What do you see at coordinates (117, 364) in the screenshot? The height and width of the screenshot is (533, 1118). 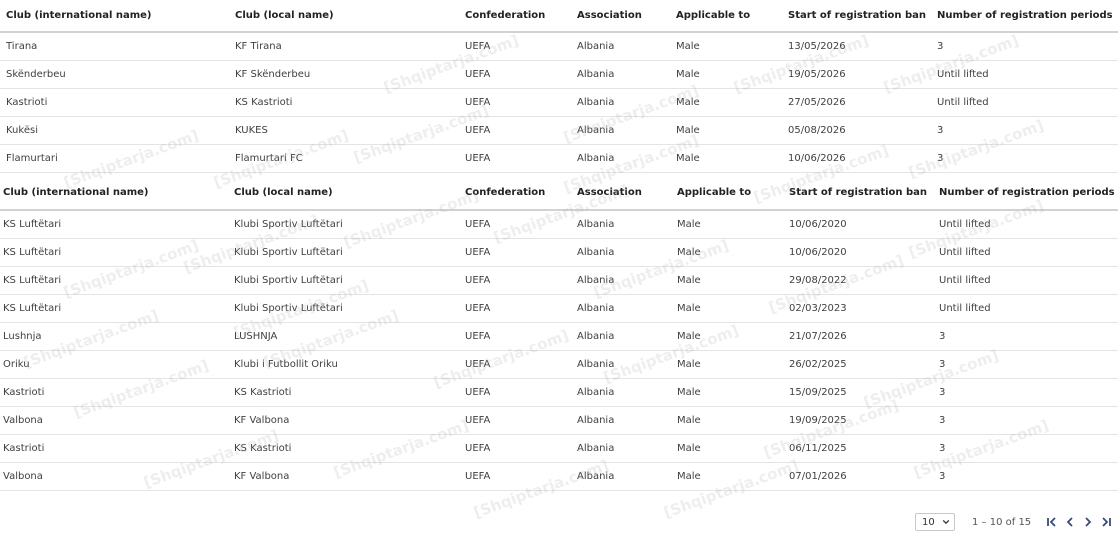 I see `table-cell: Oriku` at bounding box center [117, 364].